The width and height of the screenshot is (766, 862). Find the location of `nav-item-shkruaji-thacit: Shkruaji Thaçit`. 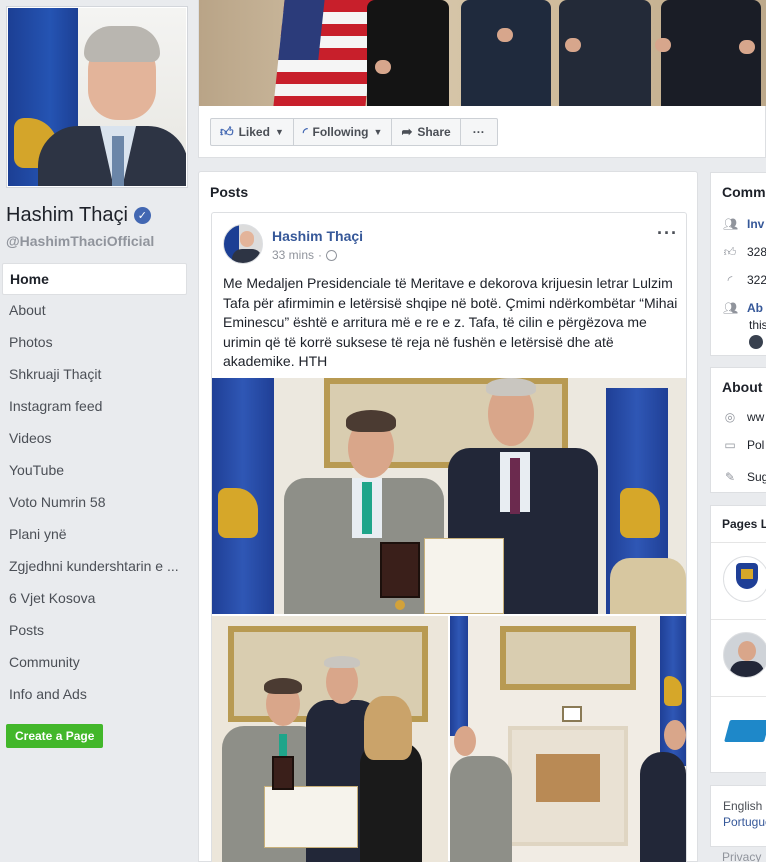

nav-item-shkruaji-thacit: Shkruaji Thaçit is located at coordinates (94, 375).